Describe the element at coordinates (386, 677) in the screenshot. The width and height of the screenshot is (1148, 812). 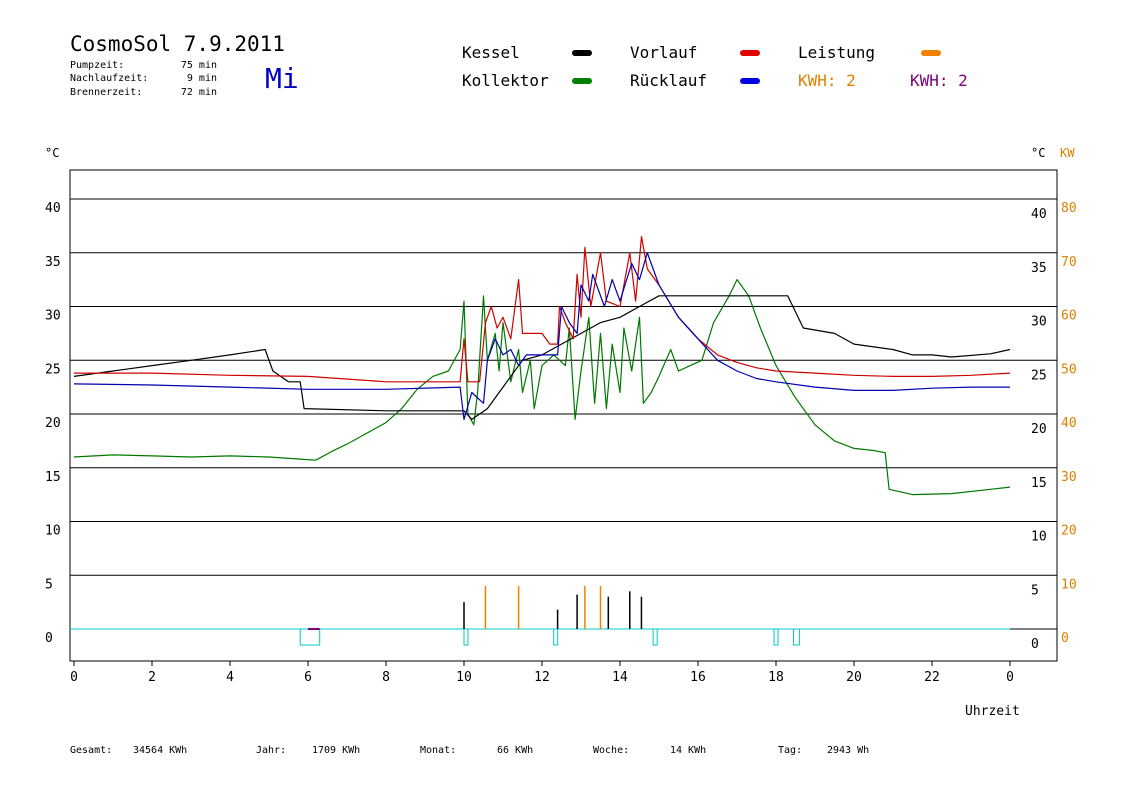
I see `x-tick-label-8: 8` at that location.